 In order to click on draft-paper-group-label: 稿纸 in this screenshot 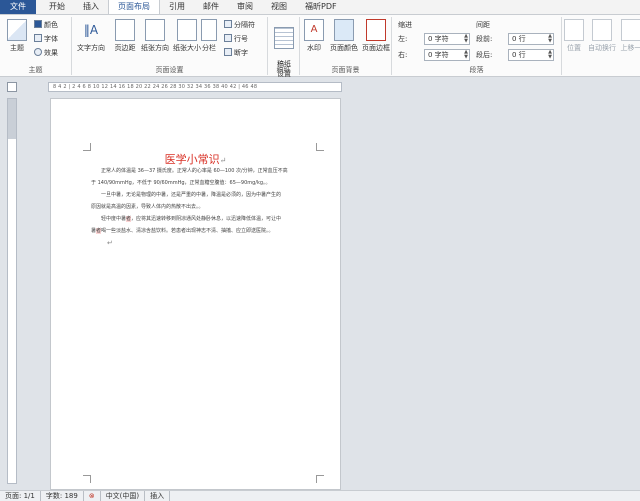, I will do `click(283, 70)`.